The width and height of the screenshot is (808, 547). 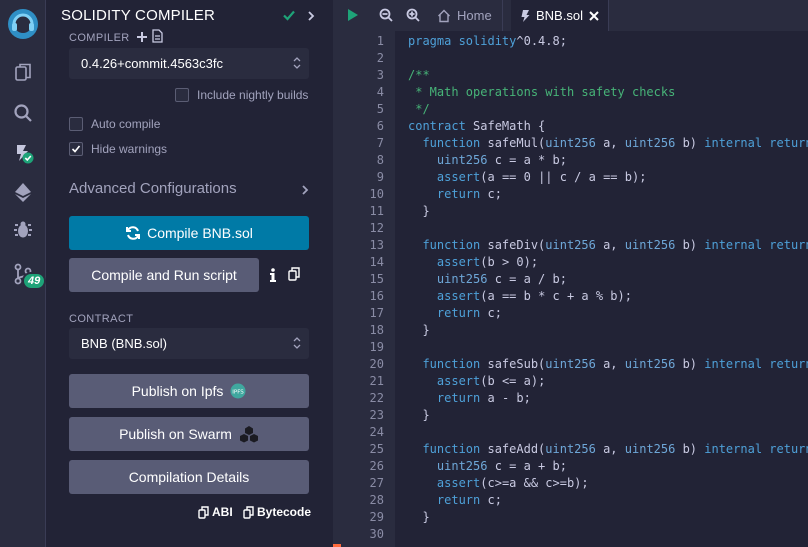 What do you see at coordinates (142, 39) in the screenshot?
I see `add-compiler-icon` at bounding box center [142, 39].